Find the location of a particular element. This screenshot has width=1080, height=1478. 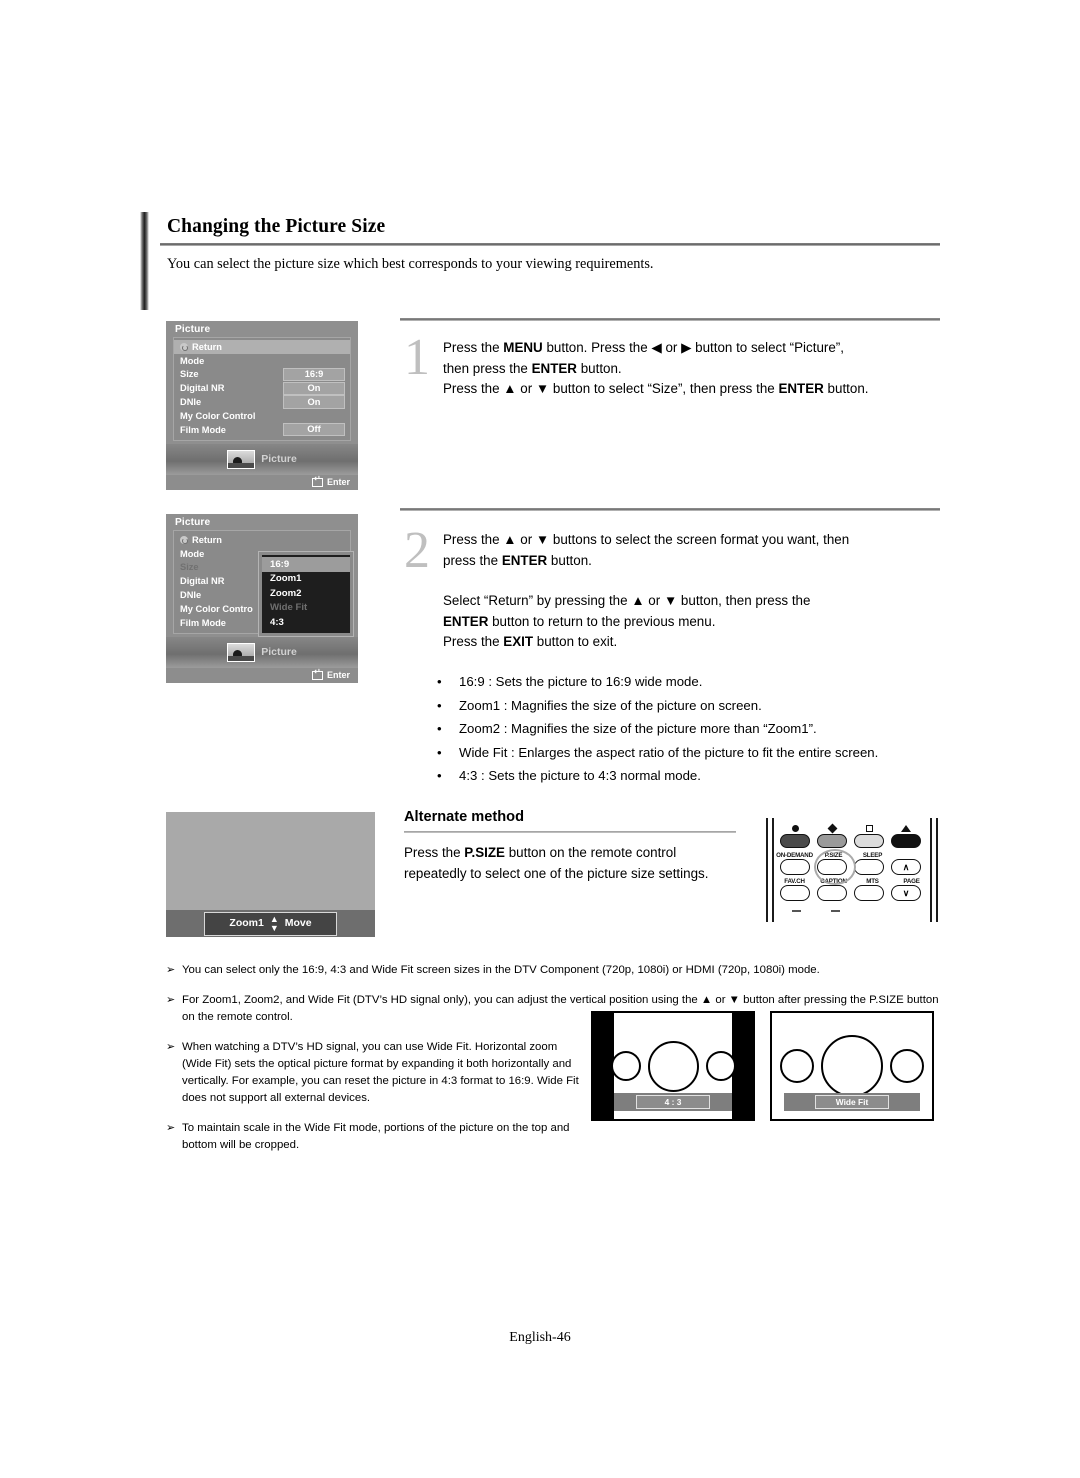

remote-favch-button is located at coordinates (795, 893).